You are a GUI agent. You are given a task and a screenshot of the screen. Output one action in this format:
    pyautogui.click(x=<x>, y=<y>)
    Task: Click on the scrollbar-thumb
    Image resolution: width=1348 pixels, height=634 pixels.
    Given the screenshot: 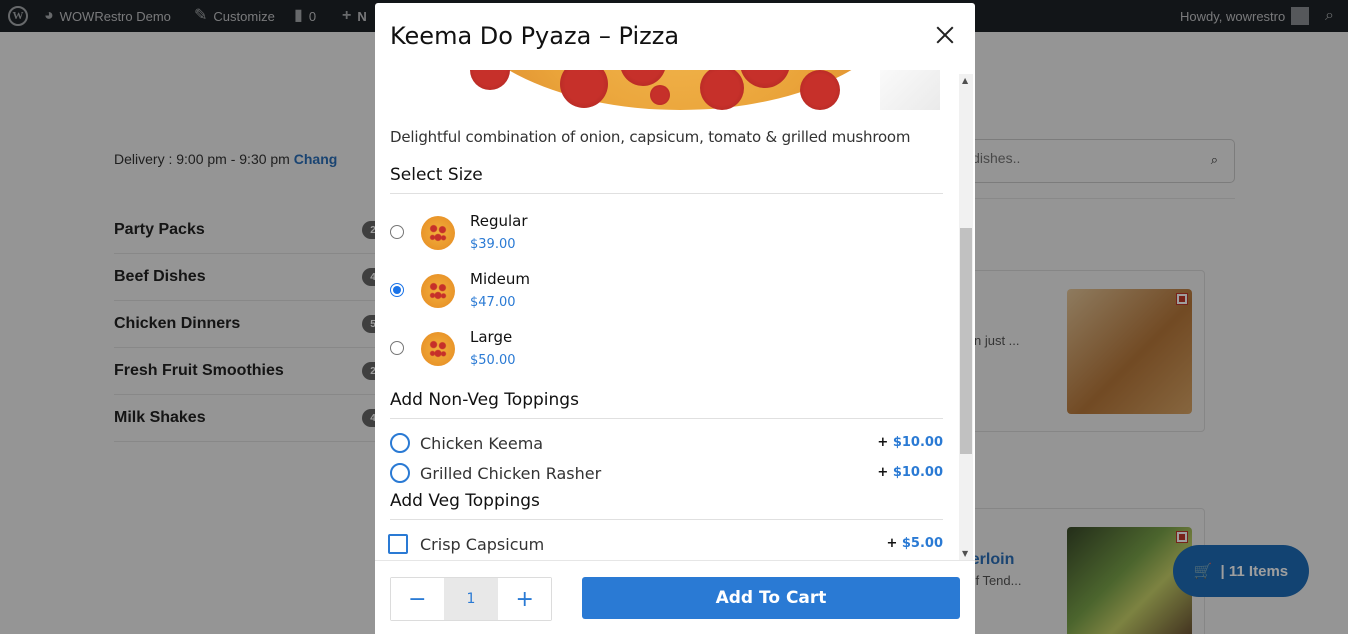 What is the action you would take?
    pyautogui.click(x=966, y=341)
    